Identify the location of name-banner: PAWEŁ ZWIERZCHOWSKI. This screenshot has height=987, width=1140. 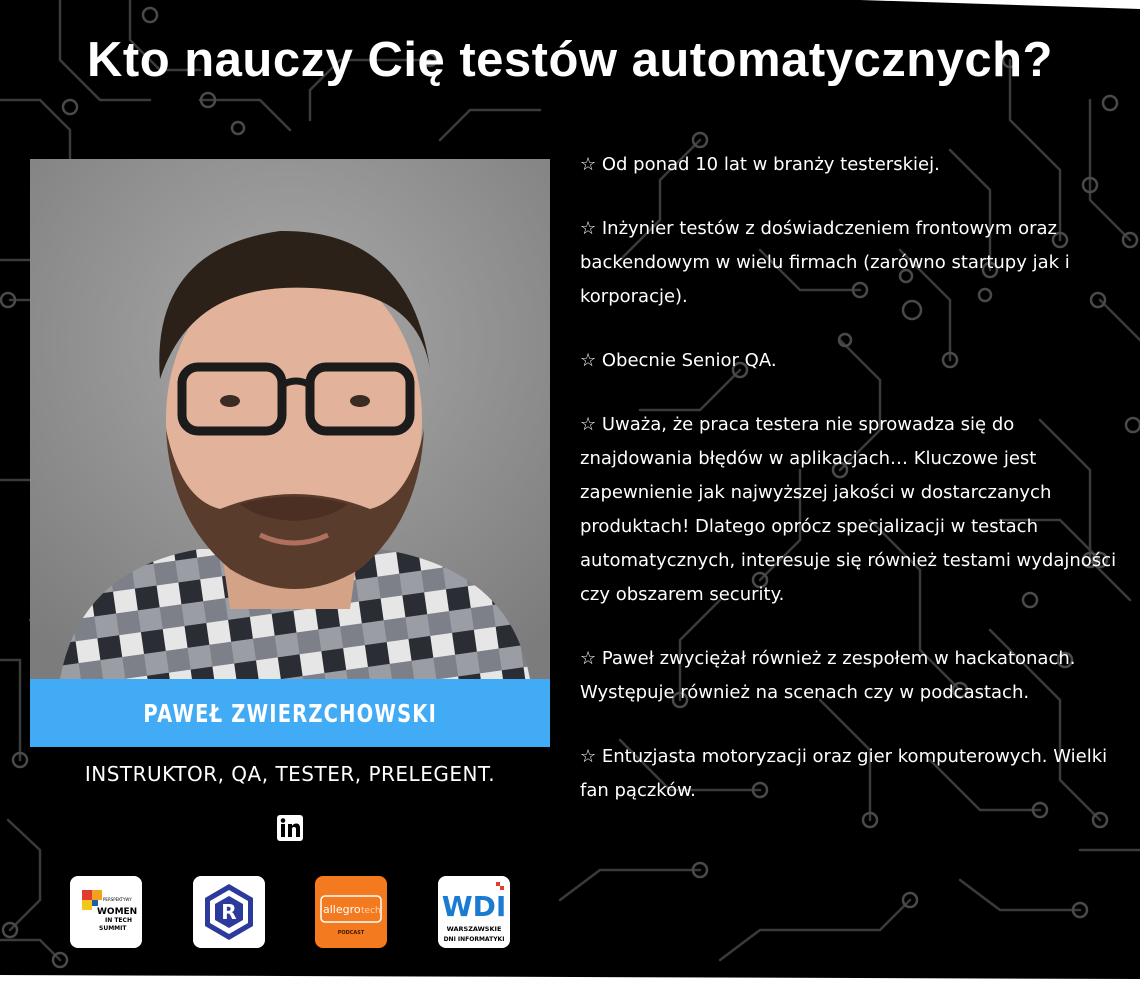
(290, 713).